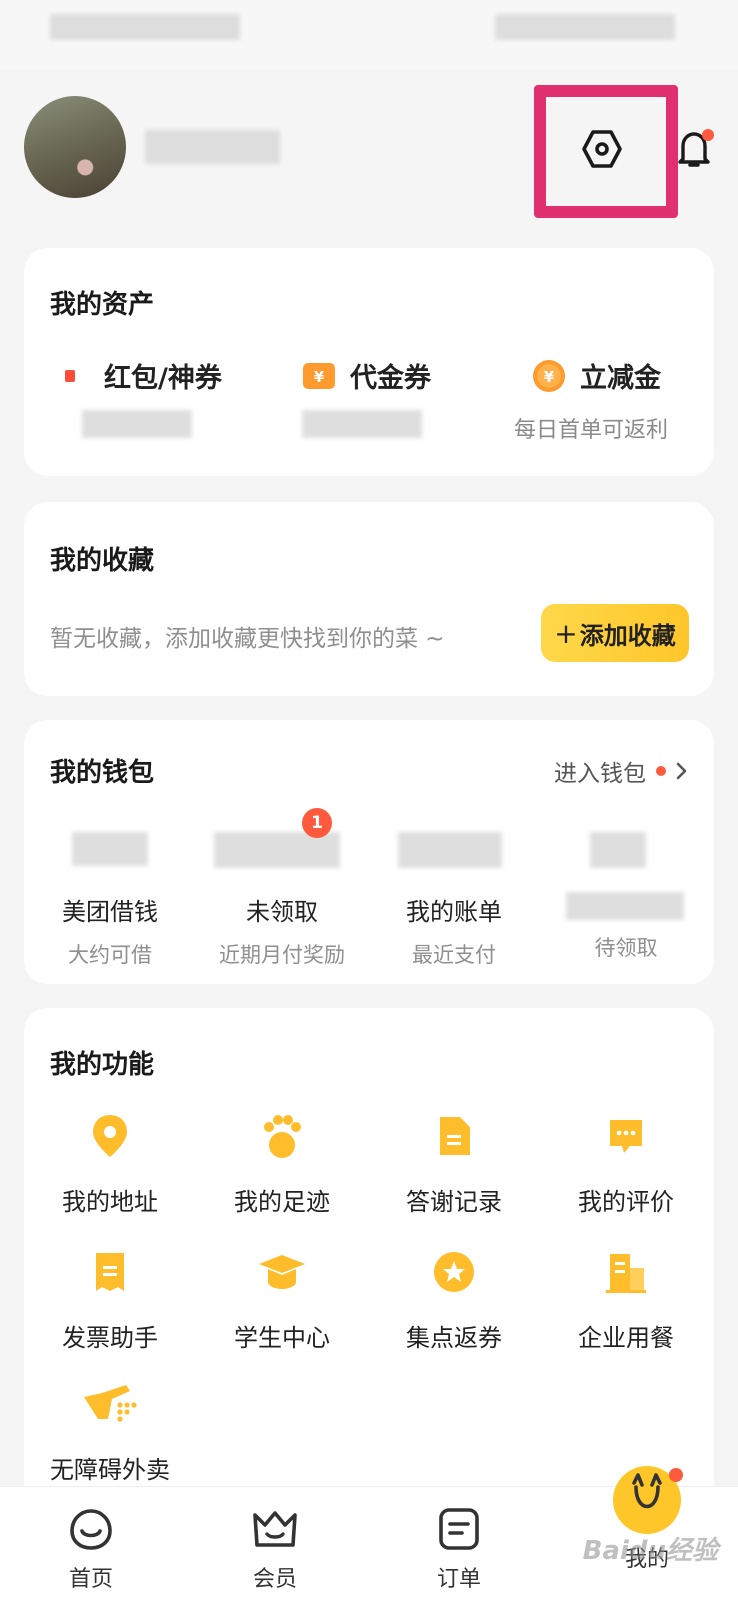  Describe the element at coordinates (163, 378) in the screenshot. I see `asset-label: 红包/神券` at that location.